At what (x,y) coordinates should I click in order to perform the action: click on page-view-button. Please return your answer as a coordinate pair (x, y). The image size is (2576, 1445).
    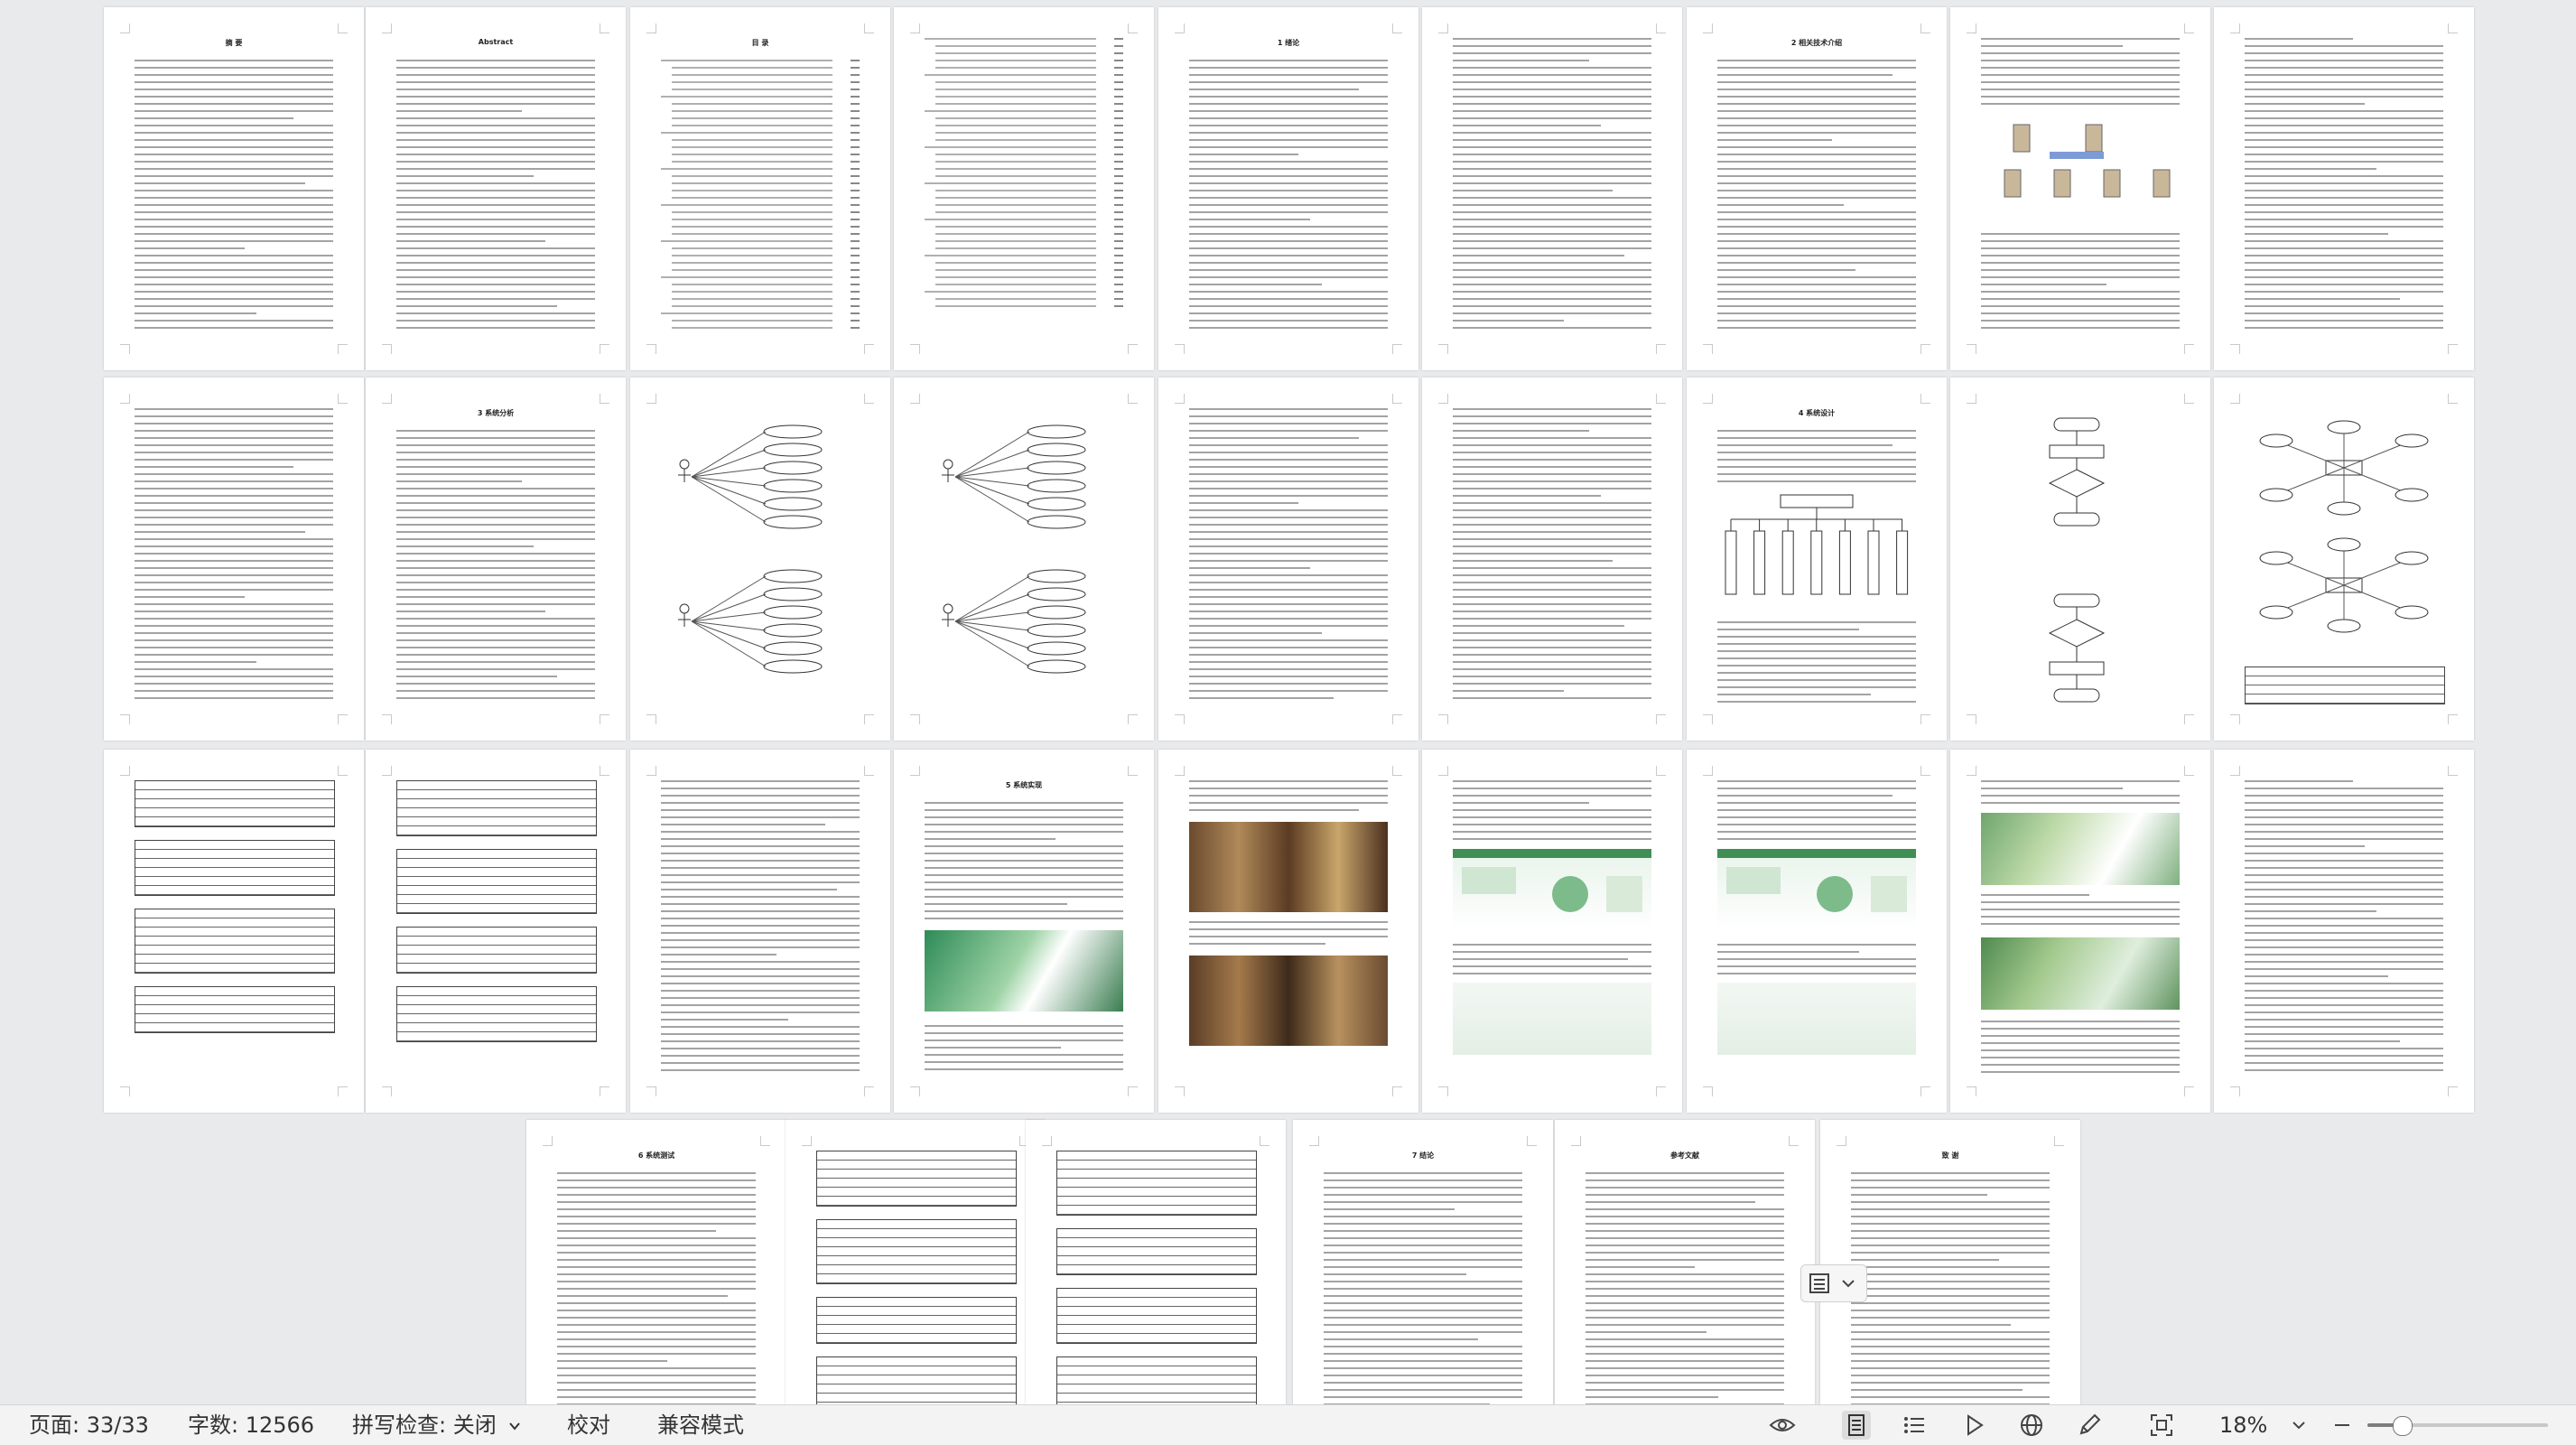
    Looking at the image, I should click on (1856, 1426).